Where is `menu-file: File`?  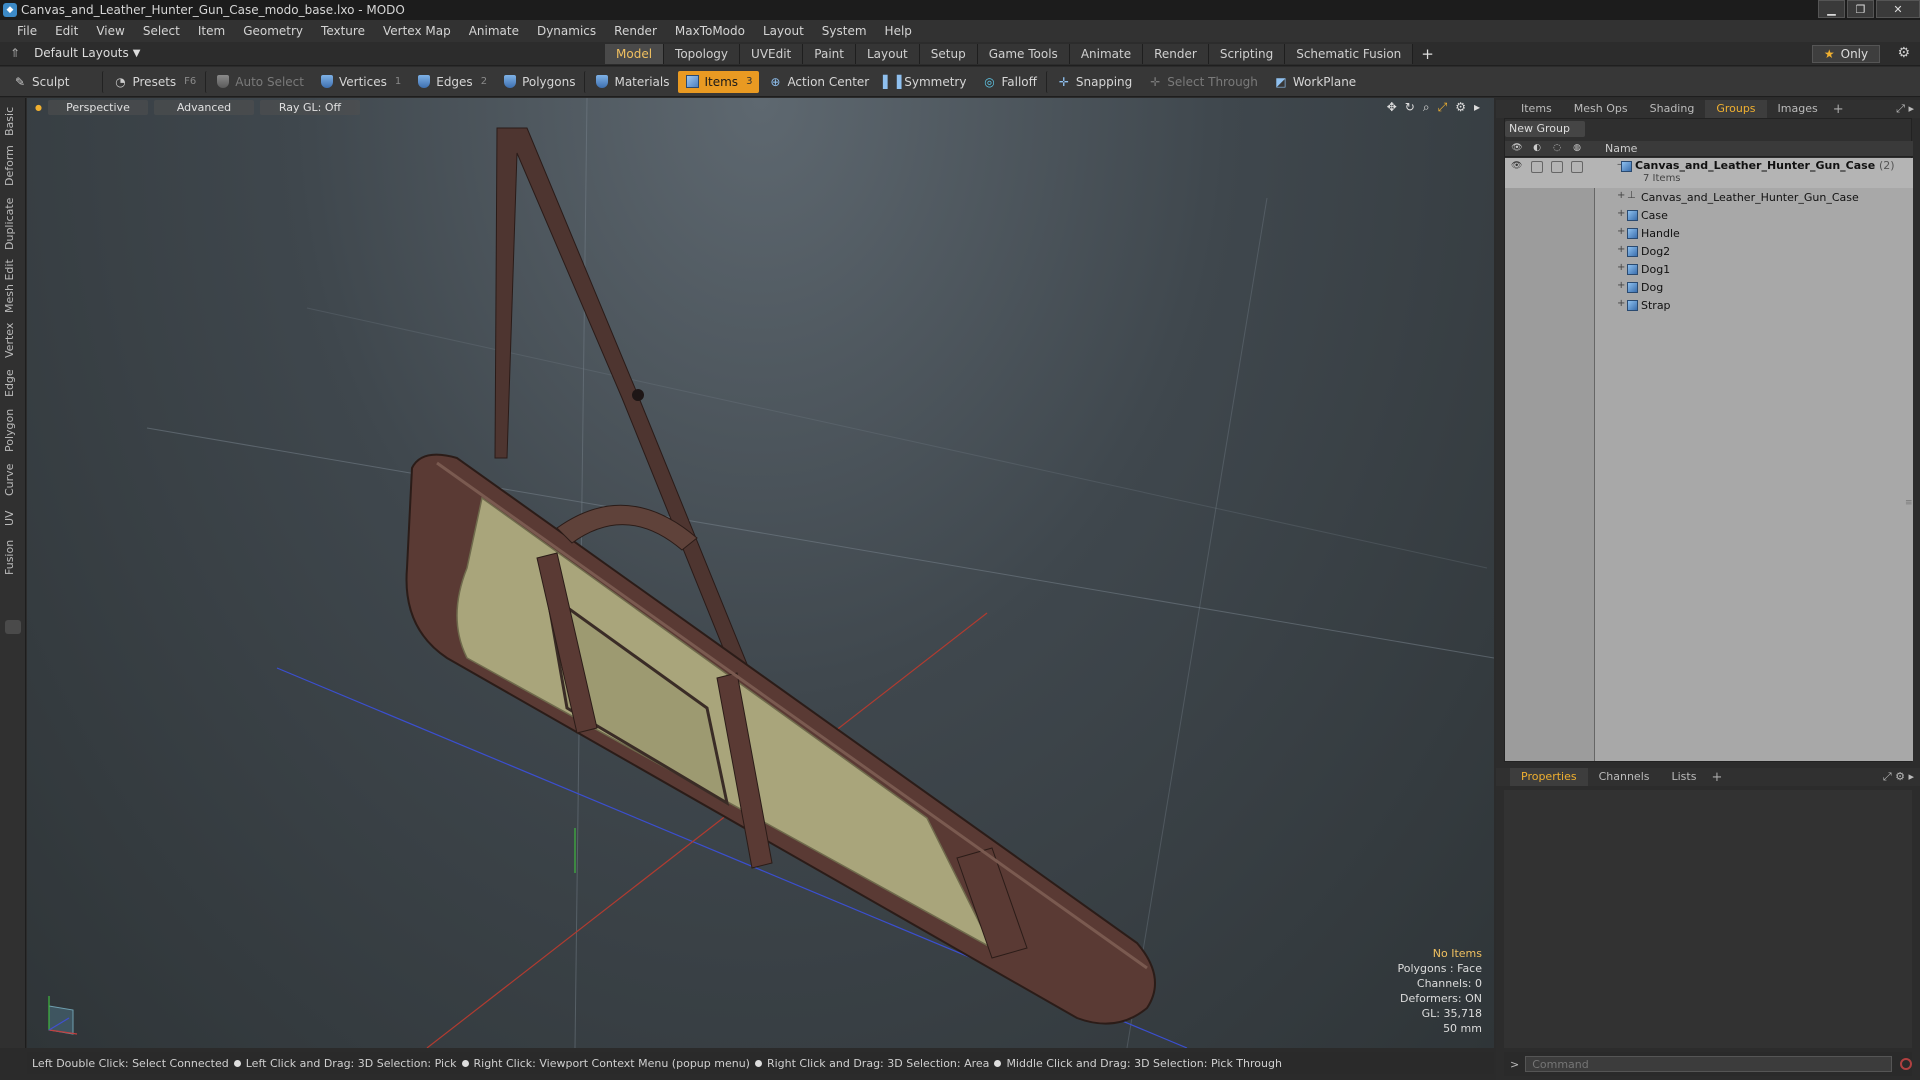
menu-file: File is located at coordinates (27, 31).